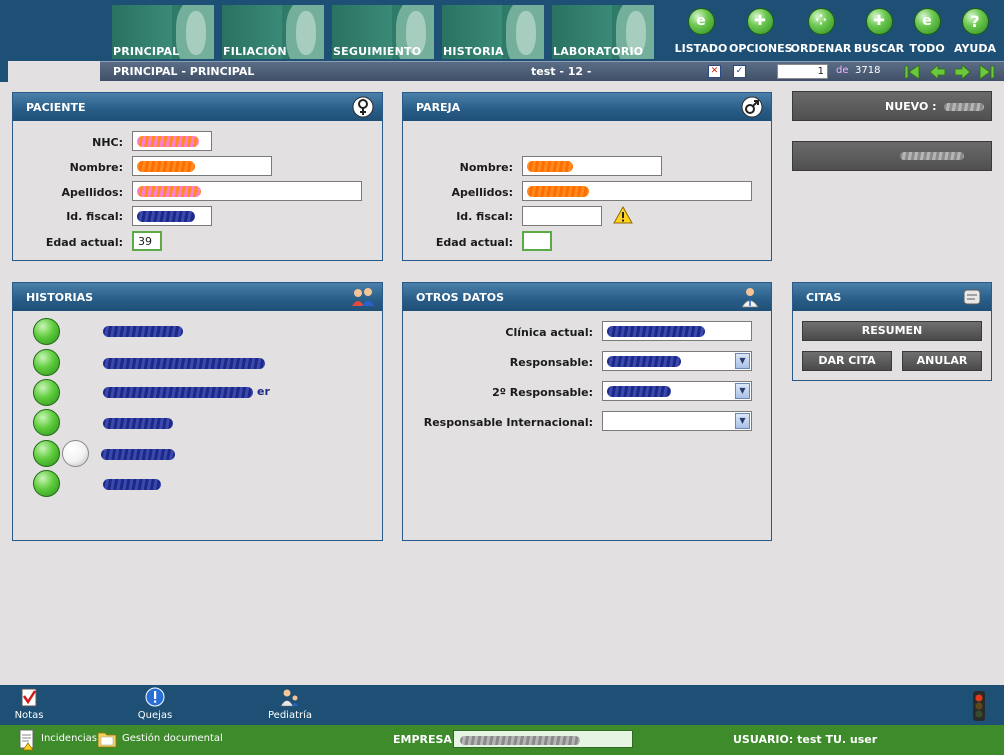 This screenshot has height=755, width=1004. What do you see at coordinates (197, 297) in the screenshot?
I see `historias-header: HISTORIAS` at bounding box center [197, 297].